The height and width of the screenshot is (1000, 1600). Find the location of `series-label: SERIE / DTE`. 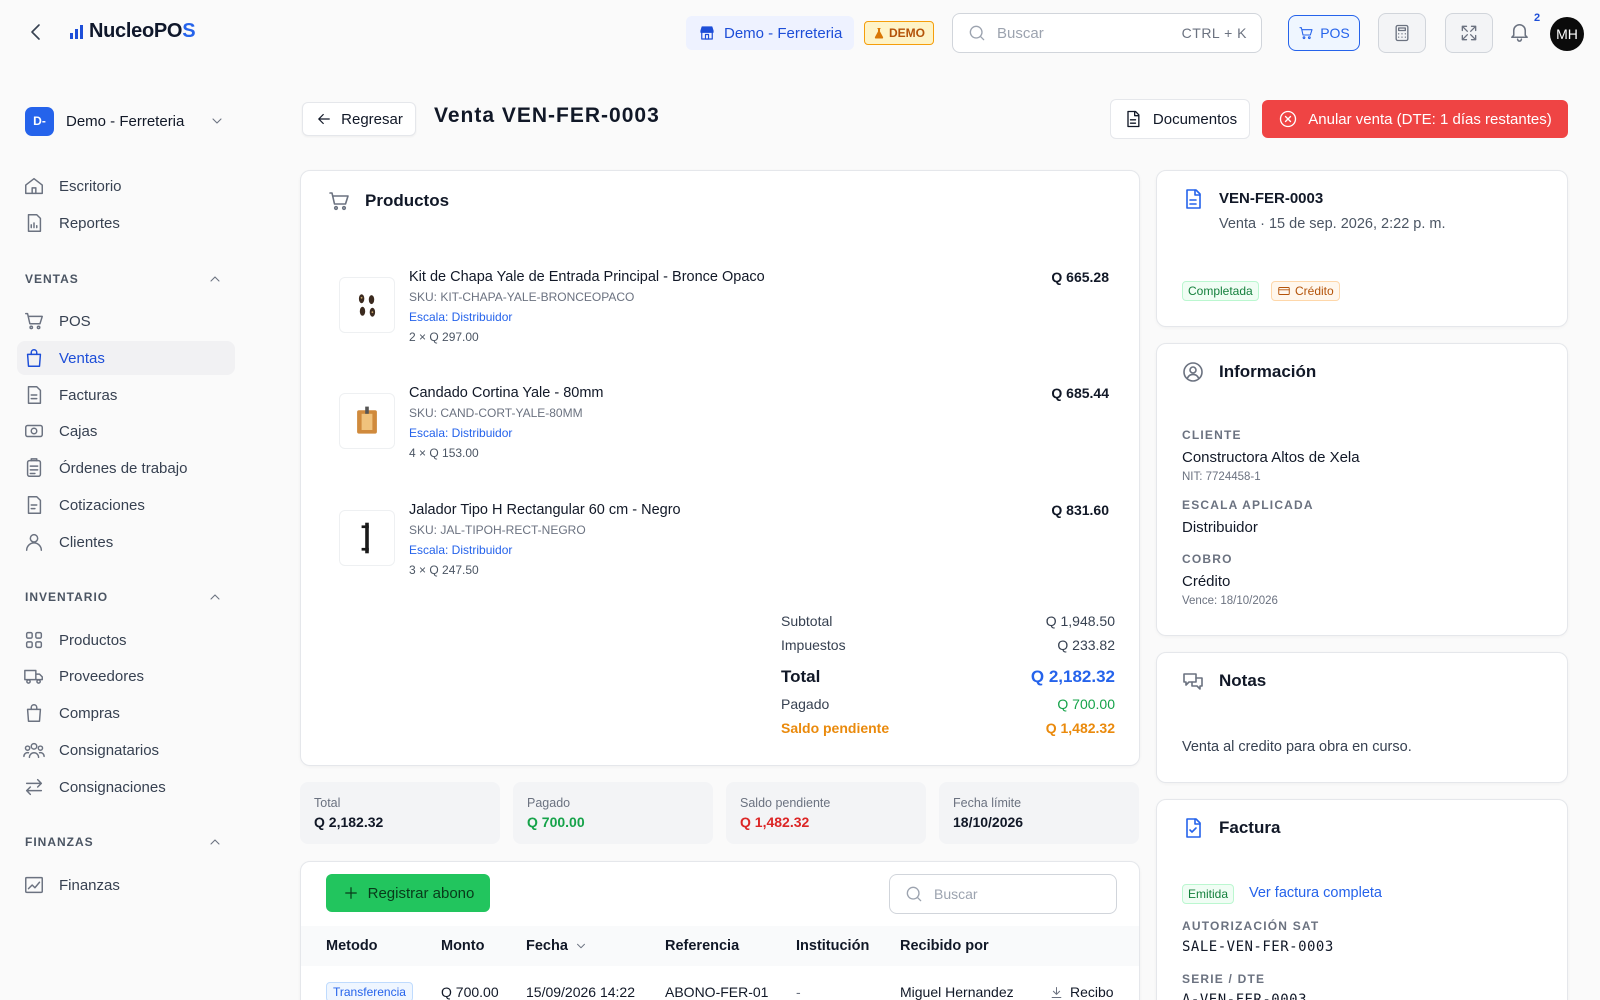

series-label: SERIE / DTE is located at coordinates (1224, 979).